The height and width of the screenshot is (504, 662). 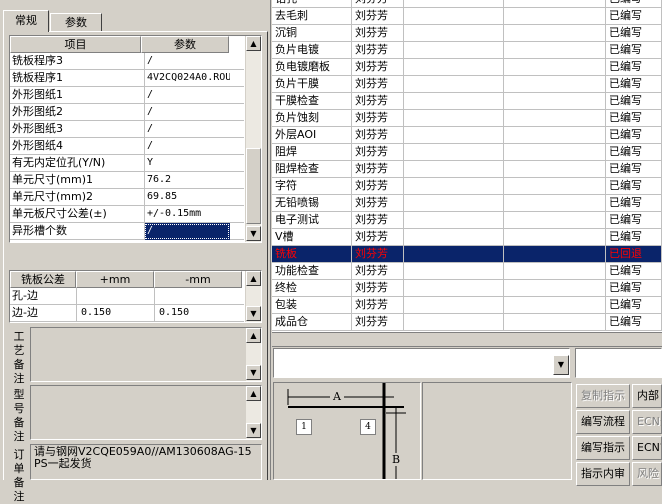 What do you see at coordinates (127, 214) in the screenshot?
I see `params-row: 单元板尺寸公差(±) +/-0.15mm` at bounding box center [127, 214].